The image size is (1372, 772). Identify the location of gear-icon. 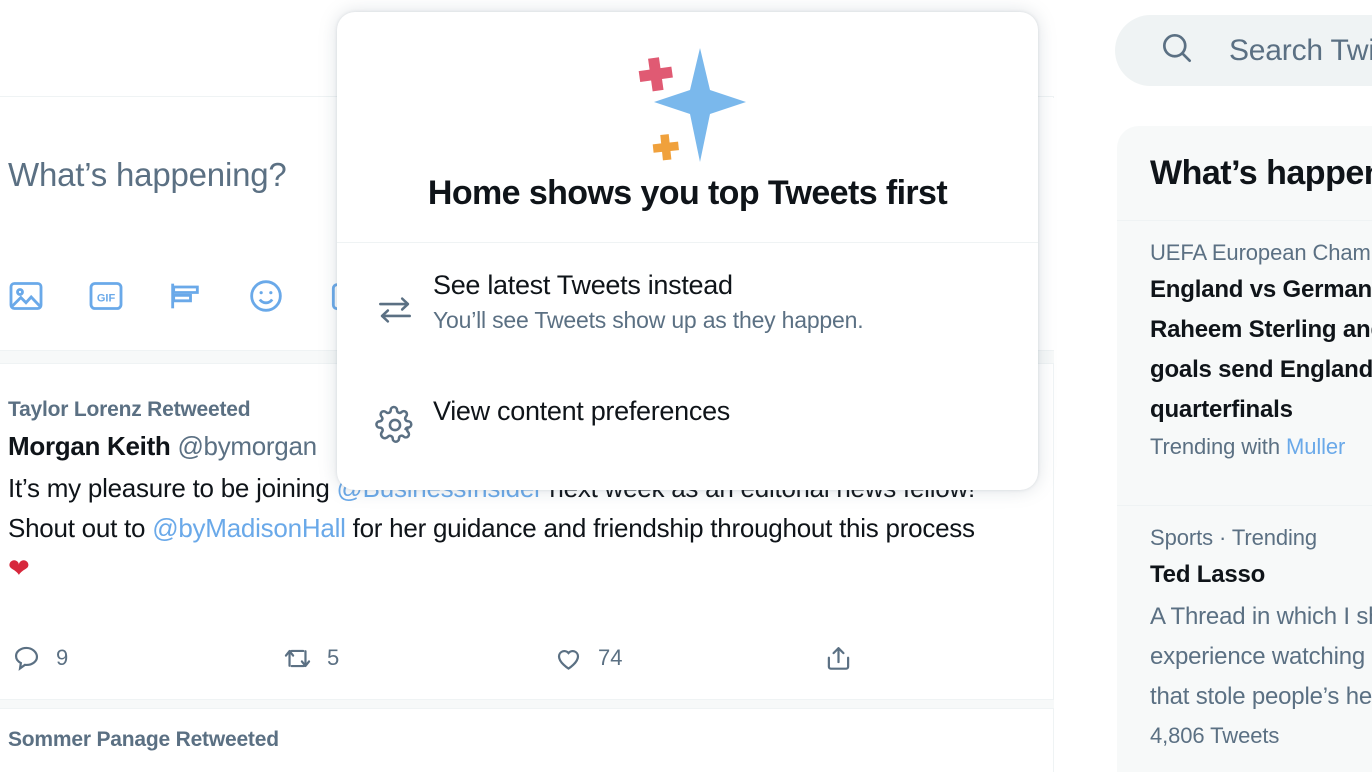
(395, 427).